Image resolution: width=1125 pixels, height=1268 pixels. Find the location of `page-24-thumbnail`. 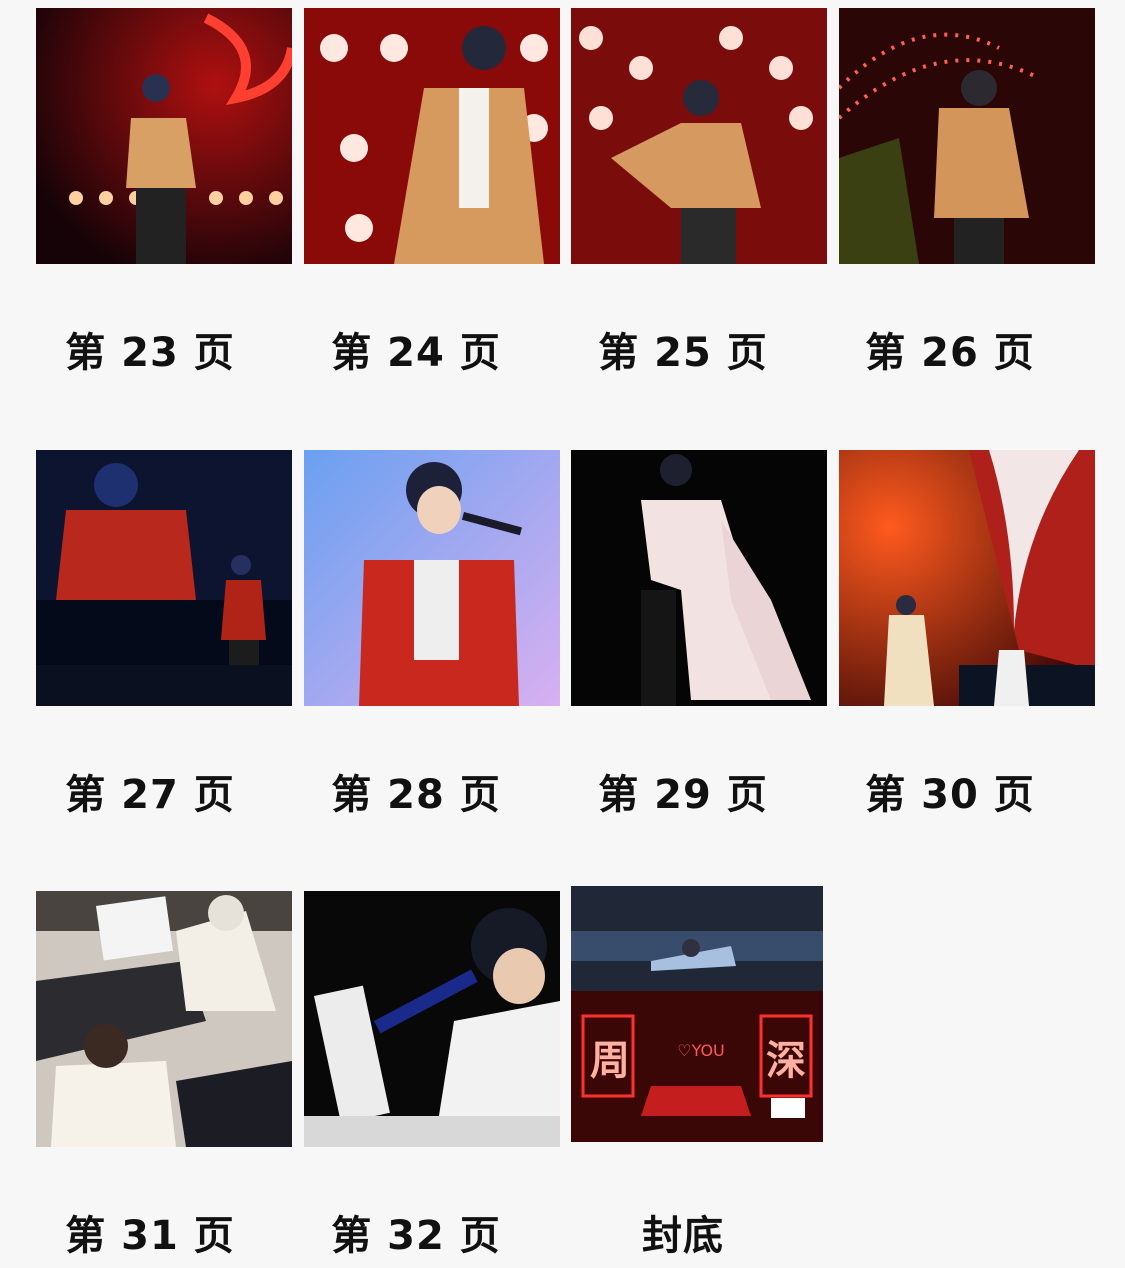

page-24-thumbnail is located at coordinates (432, 136).